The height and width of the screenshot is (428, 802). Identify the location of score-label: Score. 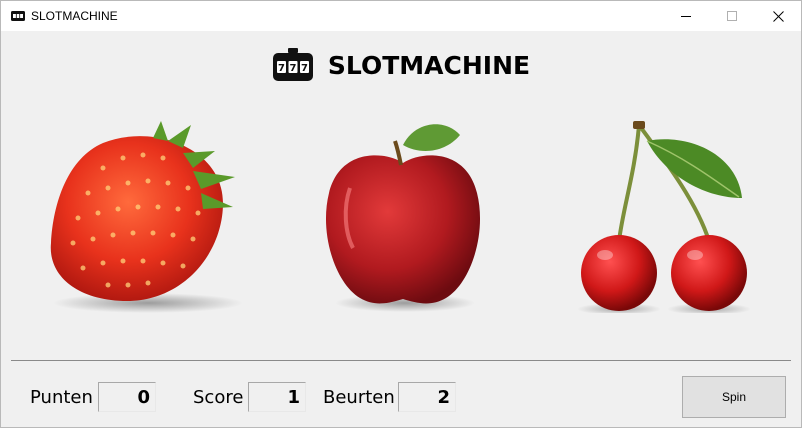
(218, 397).